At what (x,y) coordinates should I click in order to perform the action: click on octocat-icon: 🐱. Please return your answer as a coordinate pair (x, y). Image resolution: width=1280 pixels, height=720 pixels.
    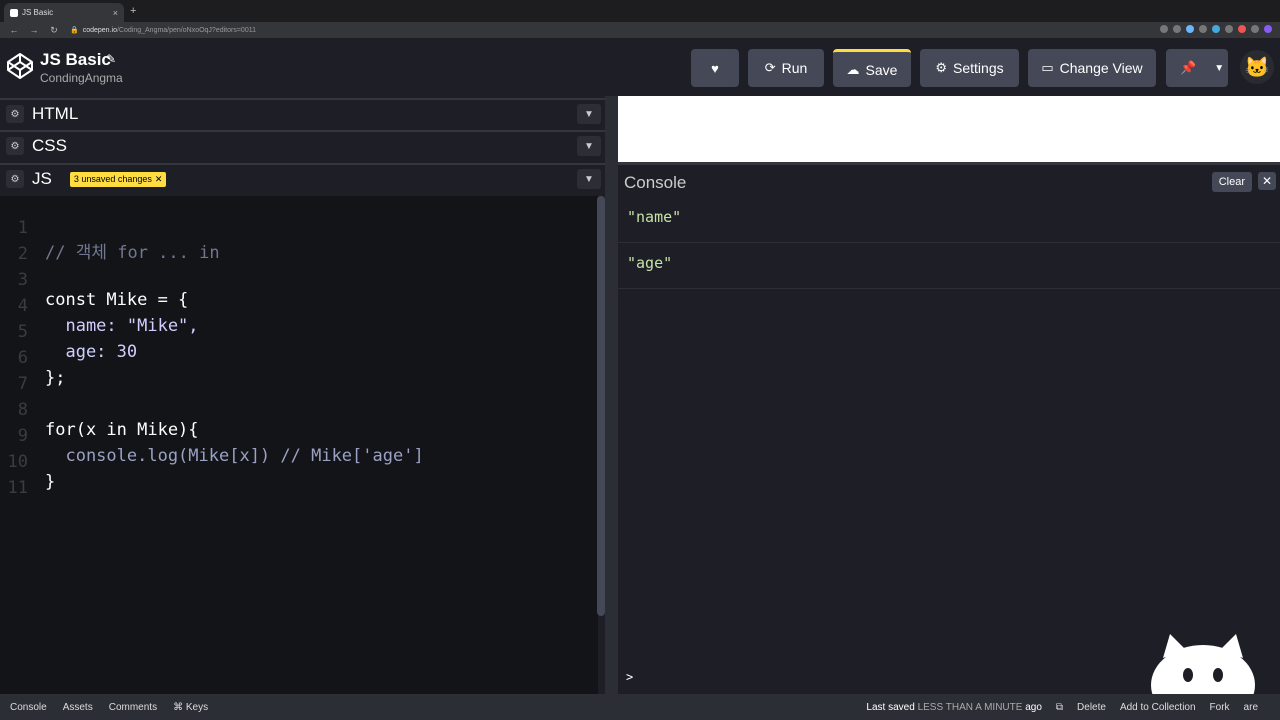
    Looking at the image, I should click on (1257, 67).